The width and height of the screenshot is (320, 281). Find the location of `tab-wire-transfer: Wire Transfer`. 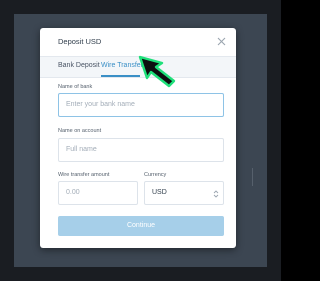

tab-wire-transfer: Wire Transfer is located at coordinates (122, 65).